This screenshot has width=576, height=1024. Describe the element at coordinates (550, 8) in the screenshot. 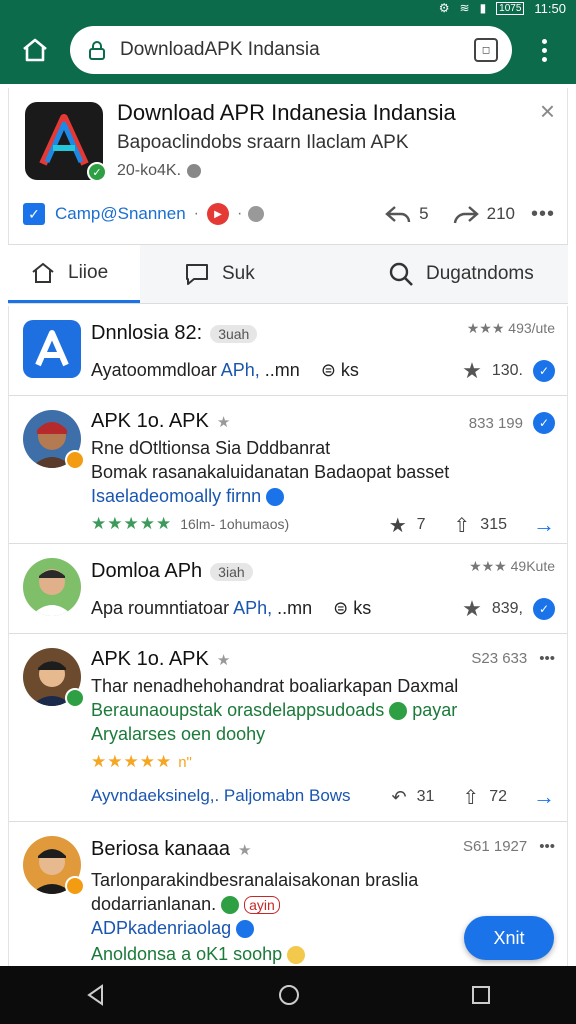

I see `clock: 11:50` at that location.